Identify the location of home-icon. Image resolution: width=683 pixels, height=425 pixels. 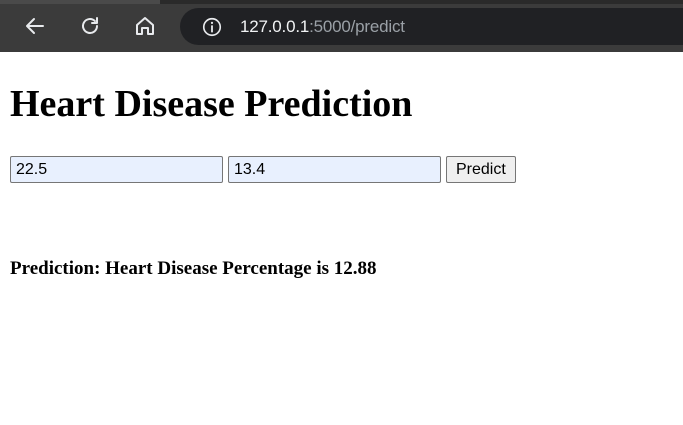
(145, 26).